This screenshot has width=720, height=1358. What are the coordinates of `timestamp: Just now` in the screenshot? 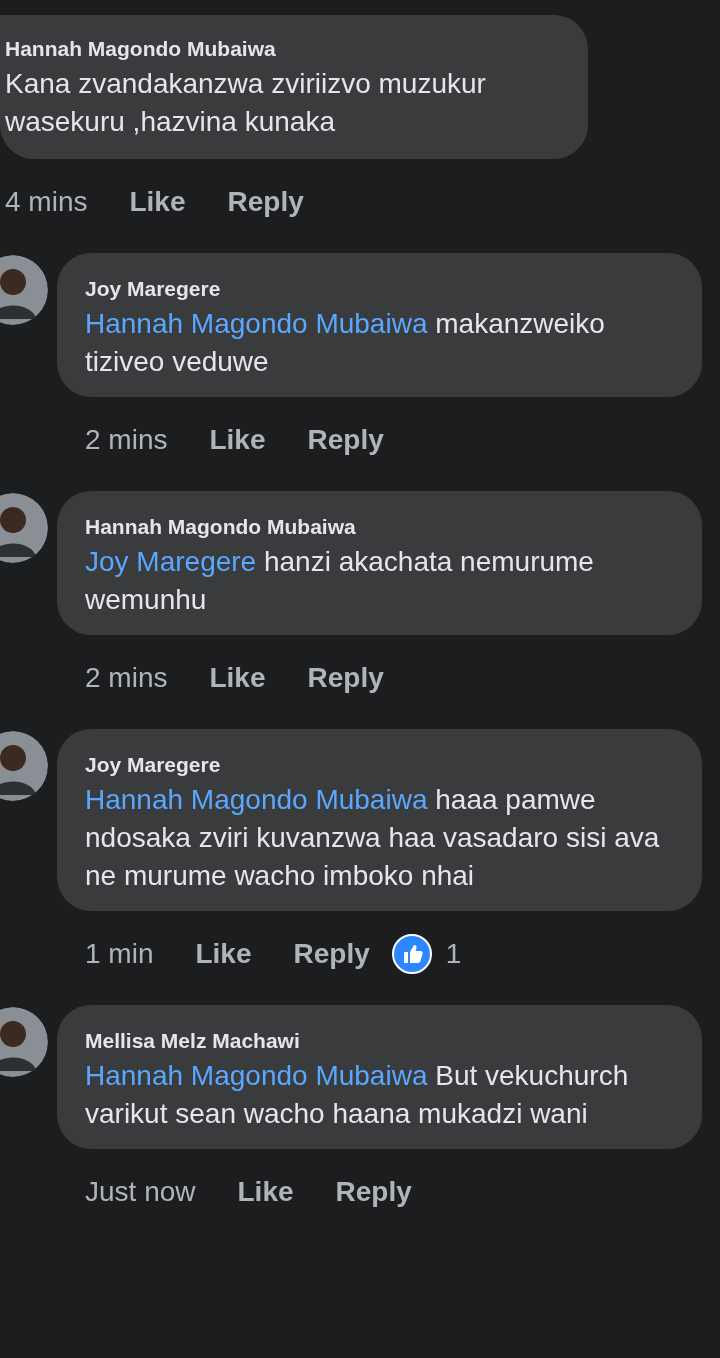 It's located at (140, 1192).